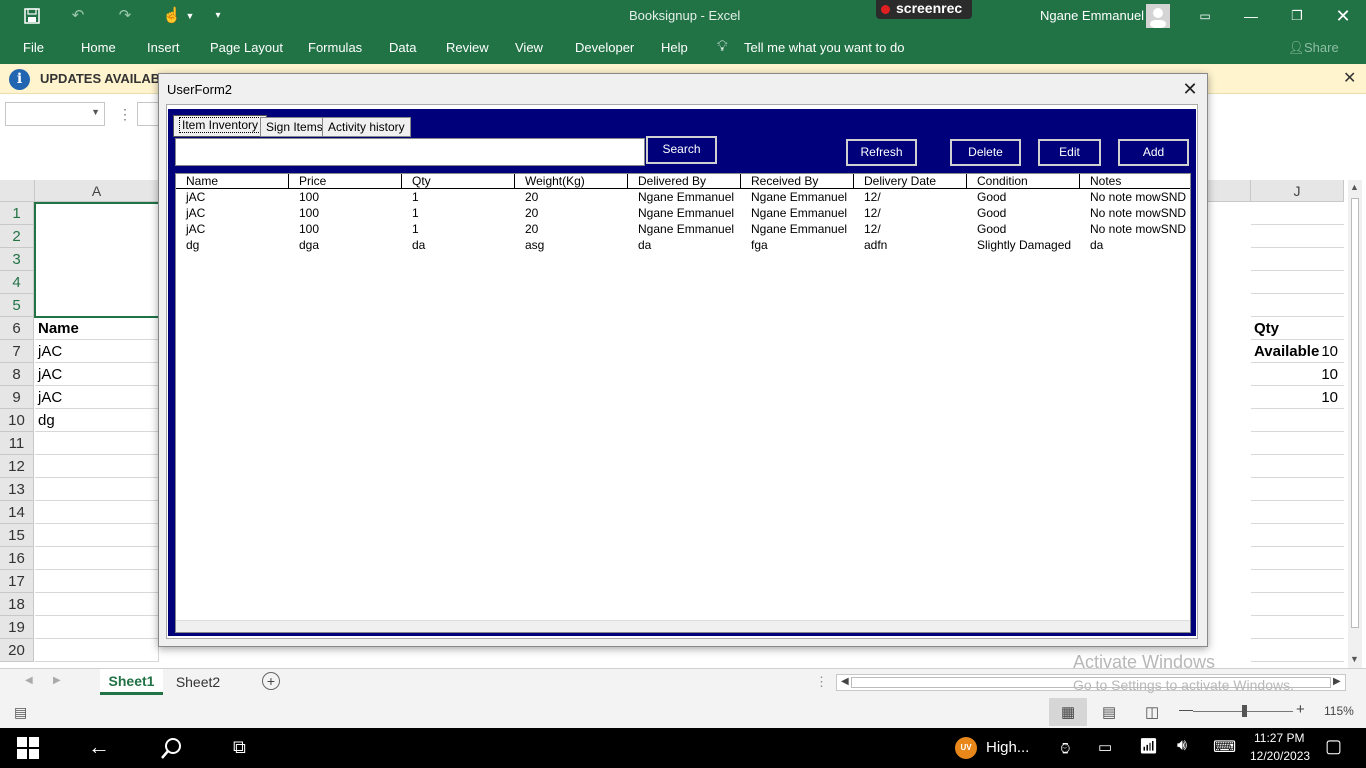 Image resolution: width=1366 pixels, height=768 pixels. I want to click on row-header: 11, so click(17, 443).